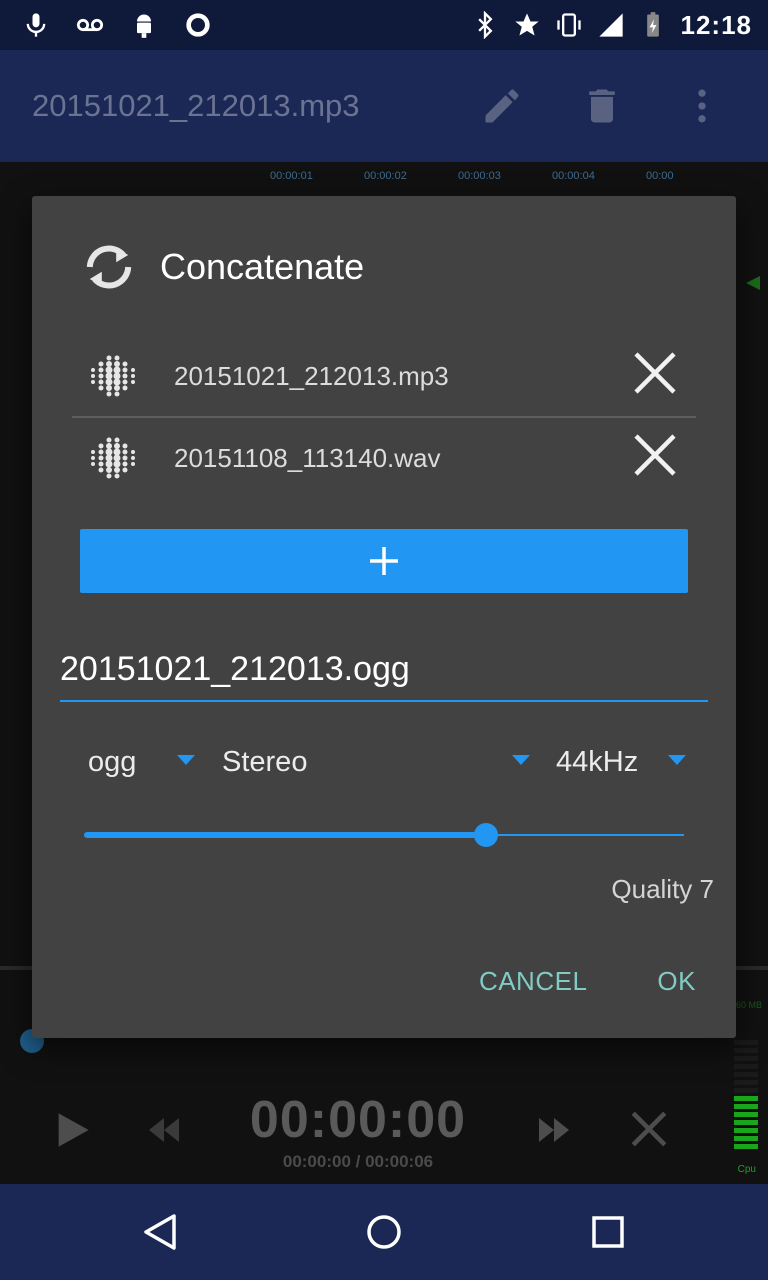  What do you see at coordinates (141, 762) in the screenshot?
I see `format-select: ogg` at bounding box center [141, 762].